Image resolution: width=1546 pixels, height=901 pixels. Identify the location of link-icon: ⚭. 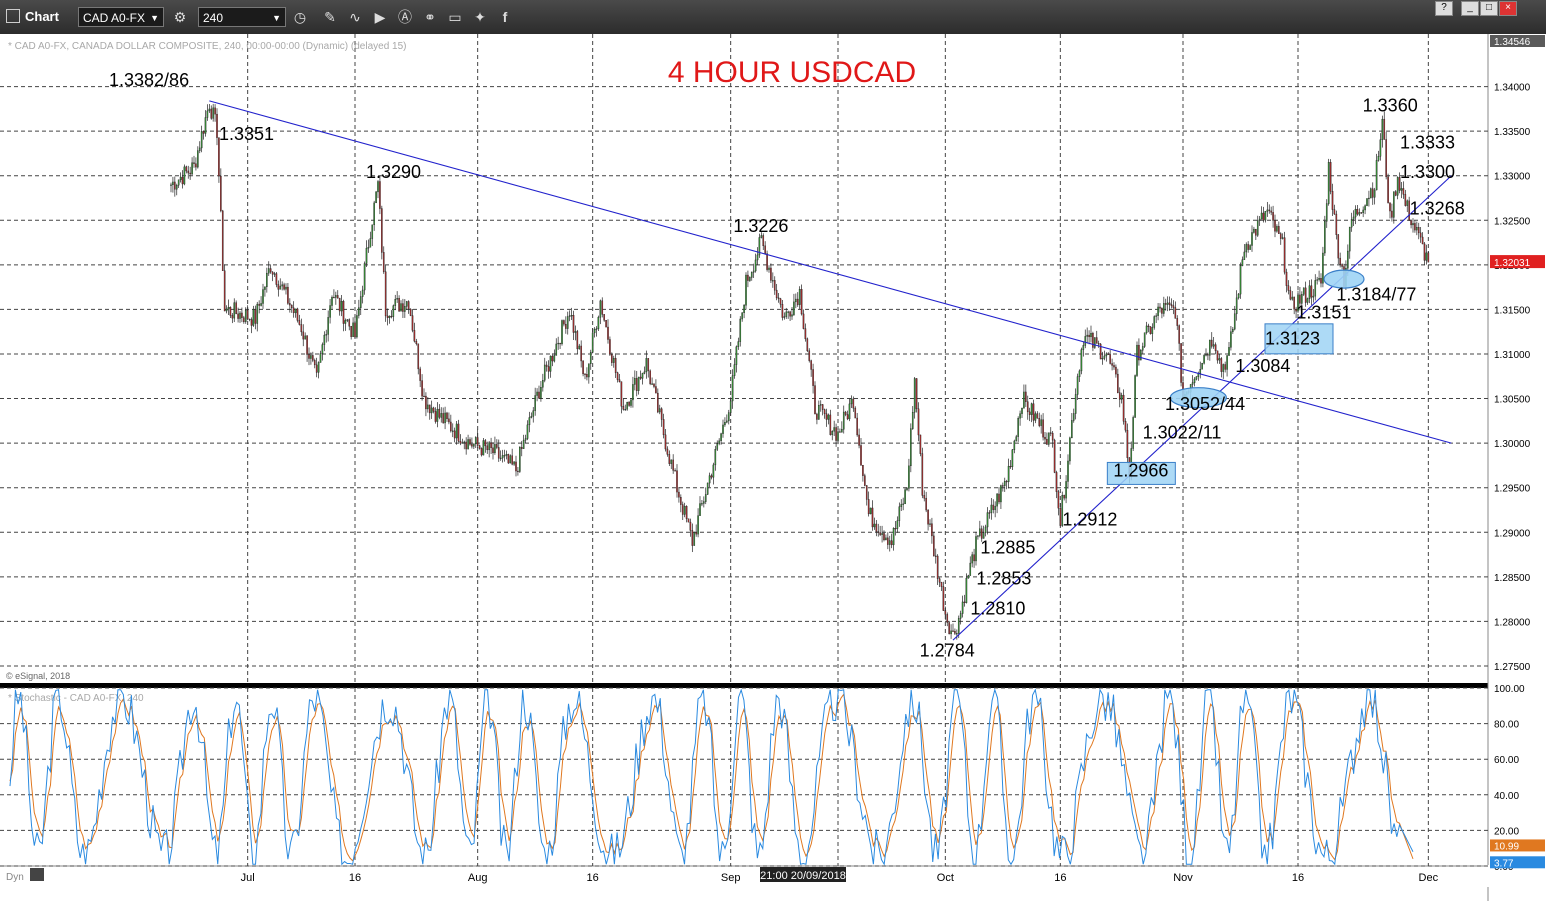
(430, 17).